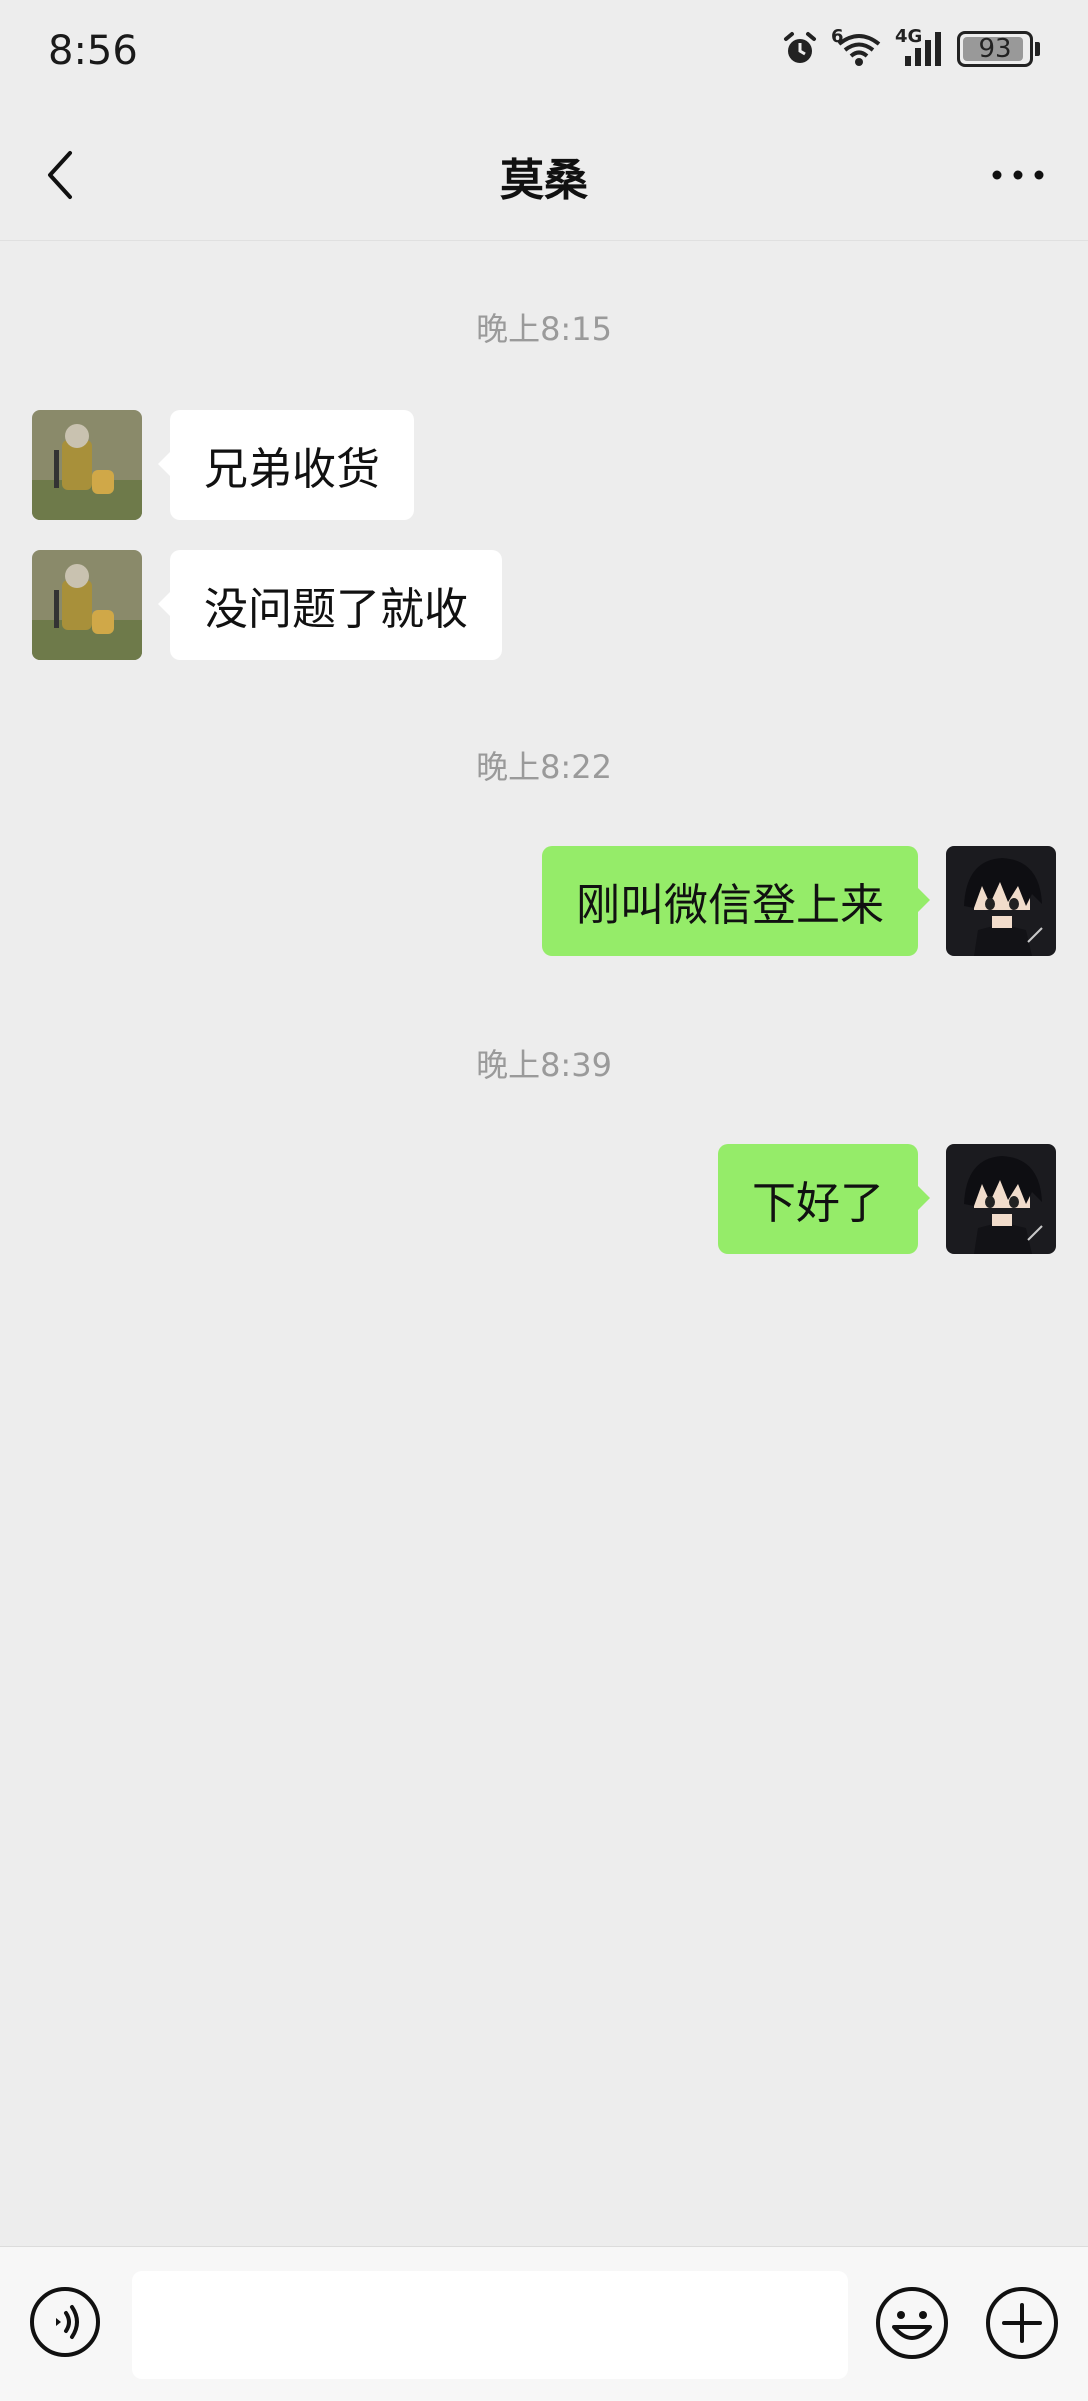 The image size is (1088, 2401). I want to click on more-icon, so click(1018, 175).